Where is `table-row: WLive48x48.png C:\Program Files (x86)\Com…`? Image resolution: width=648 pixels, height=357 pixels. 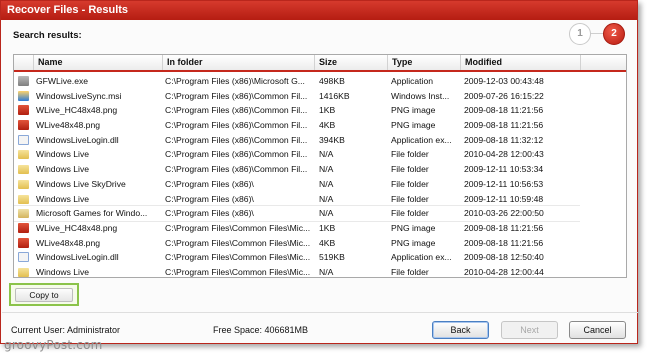 table-row: WLive48x48.png C:\Program Files (x86)\Com… is located at coordinates (297, 125).